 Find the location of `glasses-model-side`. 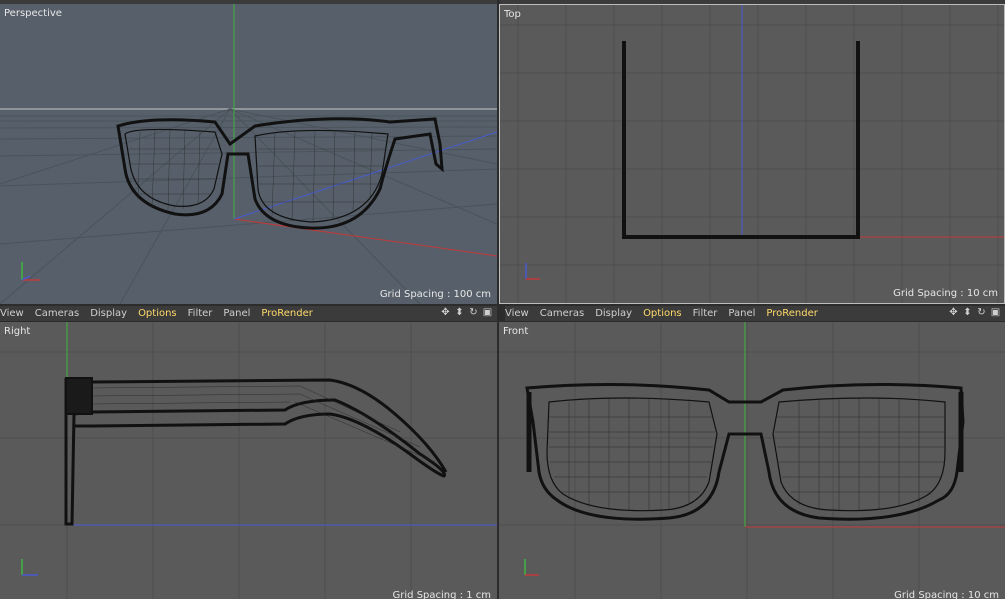

glasses-model-side is located at coordinates (256, 451).